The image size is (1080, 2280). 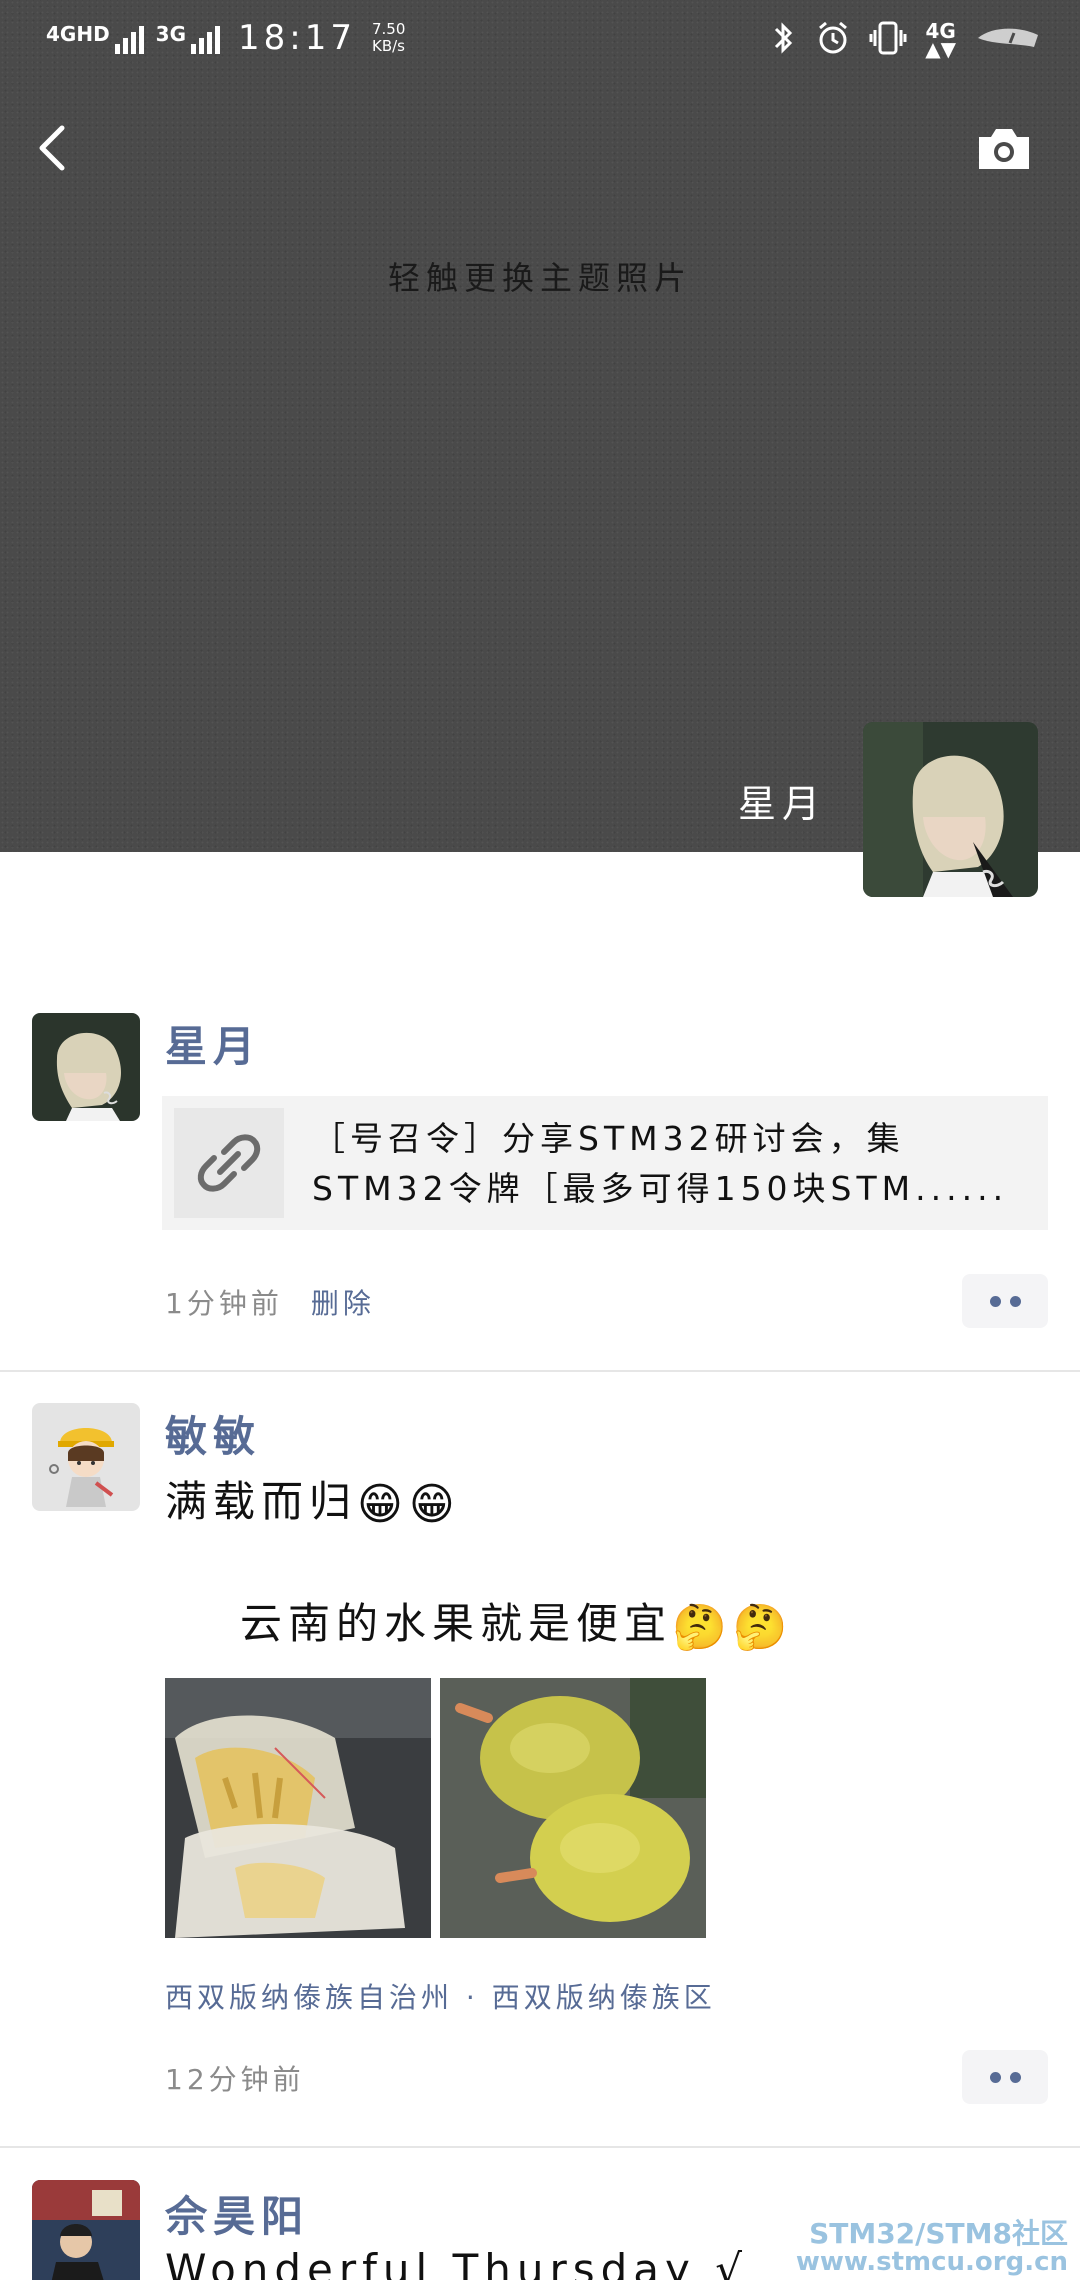 What do you see at coordinates (940, 31) in the screenshot?
I see `network-label: 4G` at bounding box center [940, 31].